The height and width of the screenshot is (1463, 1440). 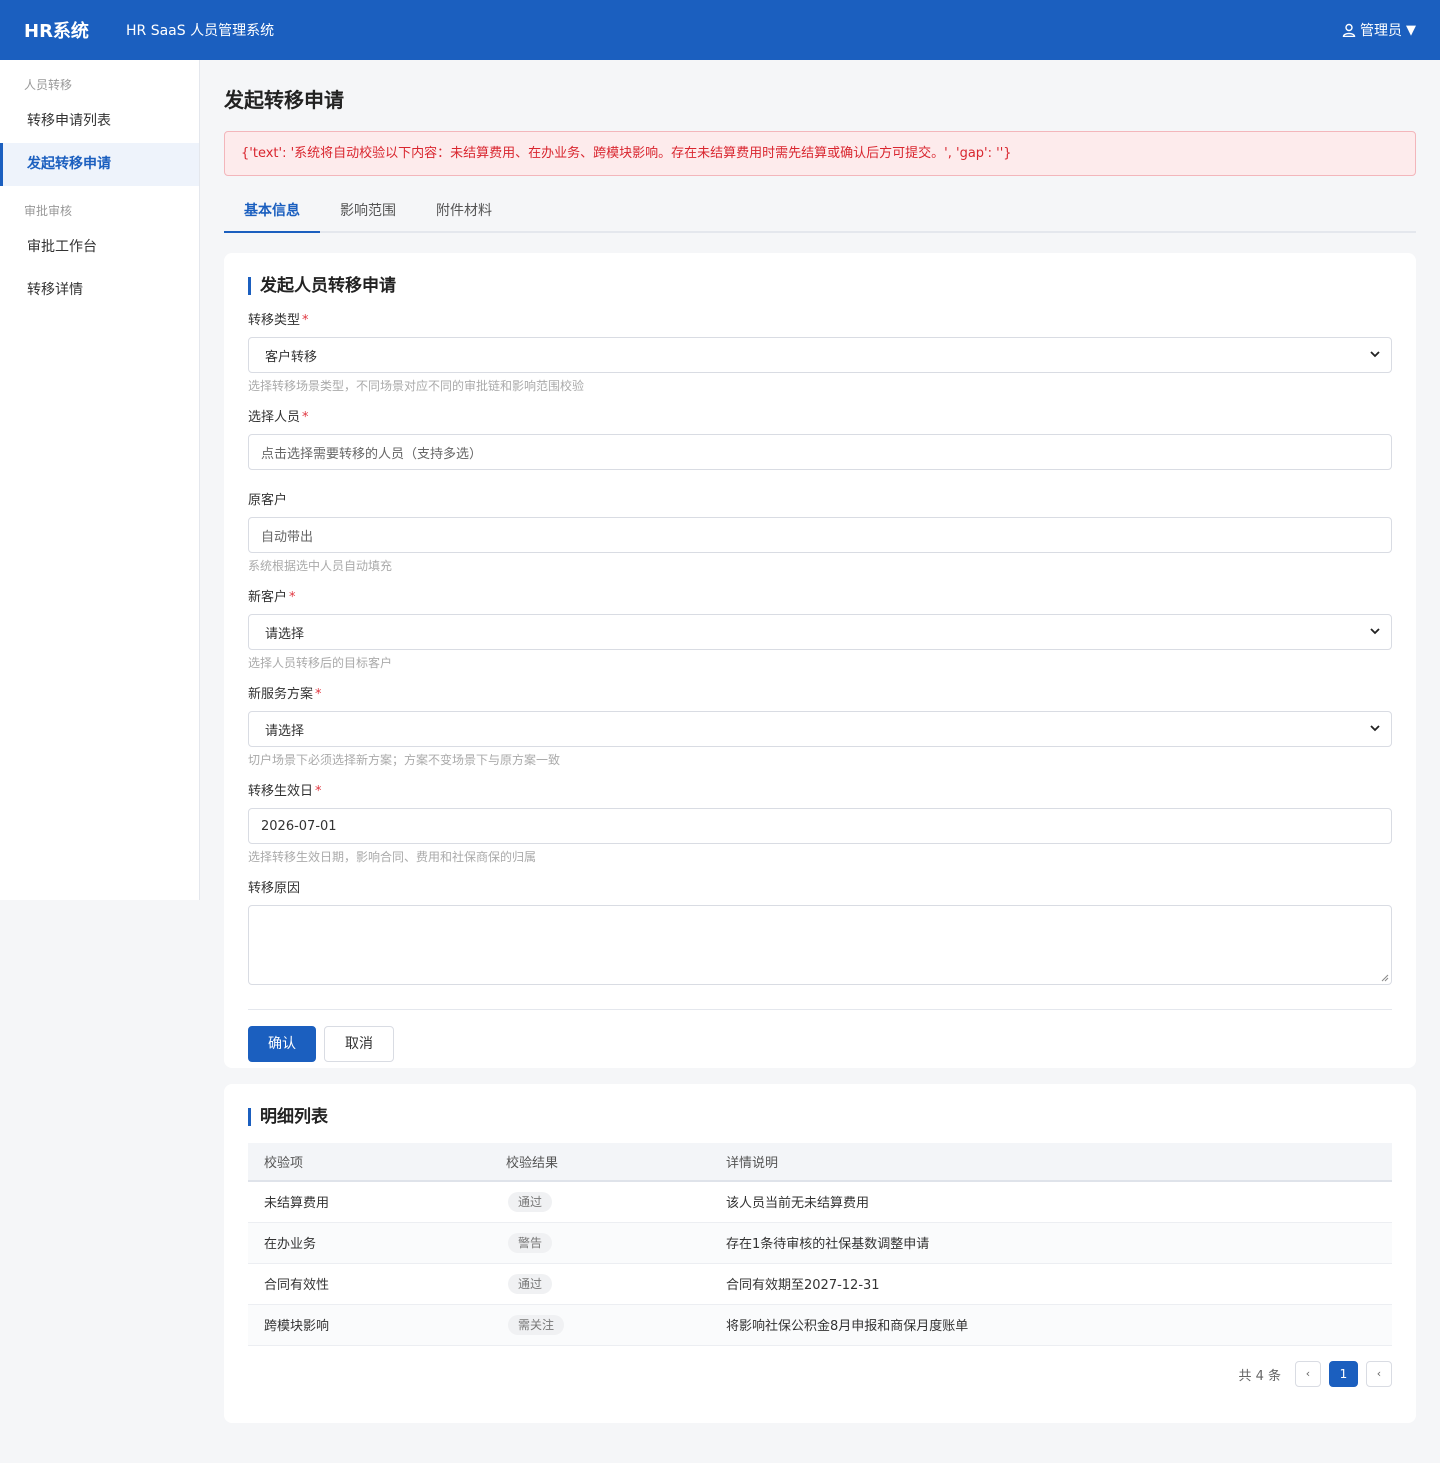 What do you see at coordinates (820, 1044) in the screenshot?
I see `form-actions: 确认 取消` at bounding box center [820, 1044].